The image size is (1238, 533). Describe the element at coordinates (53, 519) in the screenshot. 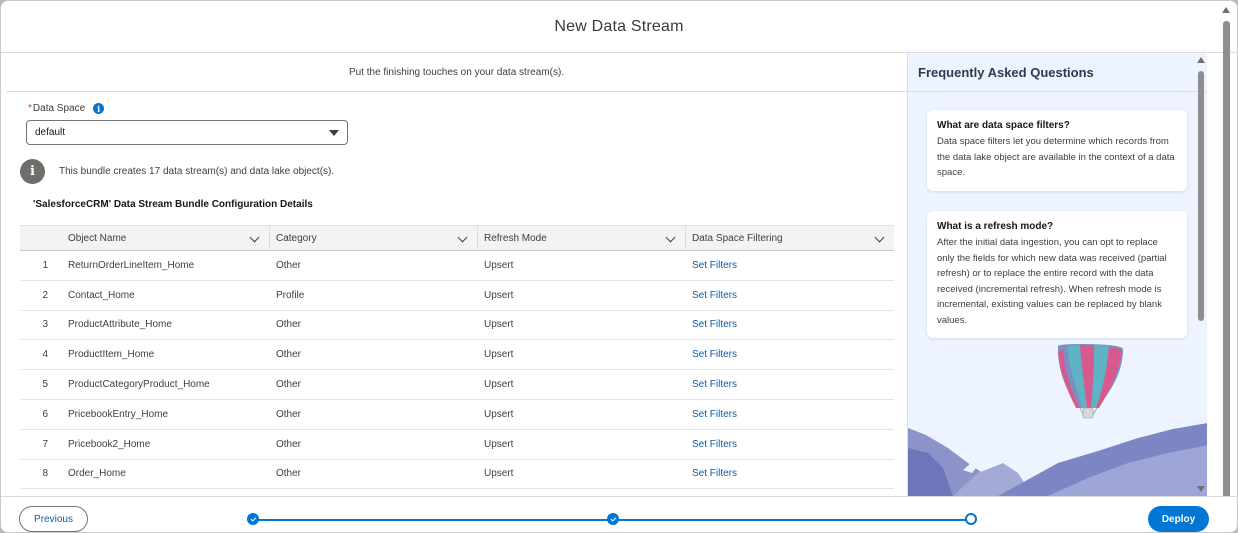

I see `previous-button: Previous` at that location.